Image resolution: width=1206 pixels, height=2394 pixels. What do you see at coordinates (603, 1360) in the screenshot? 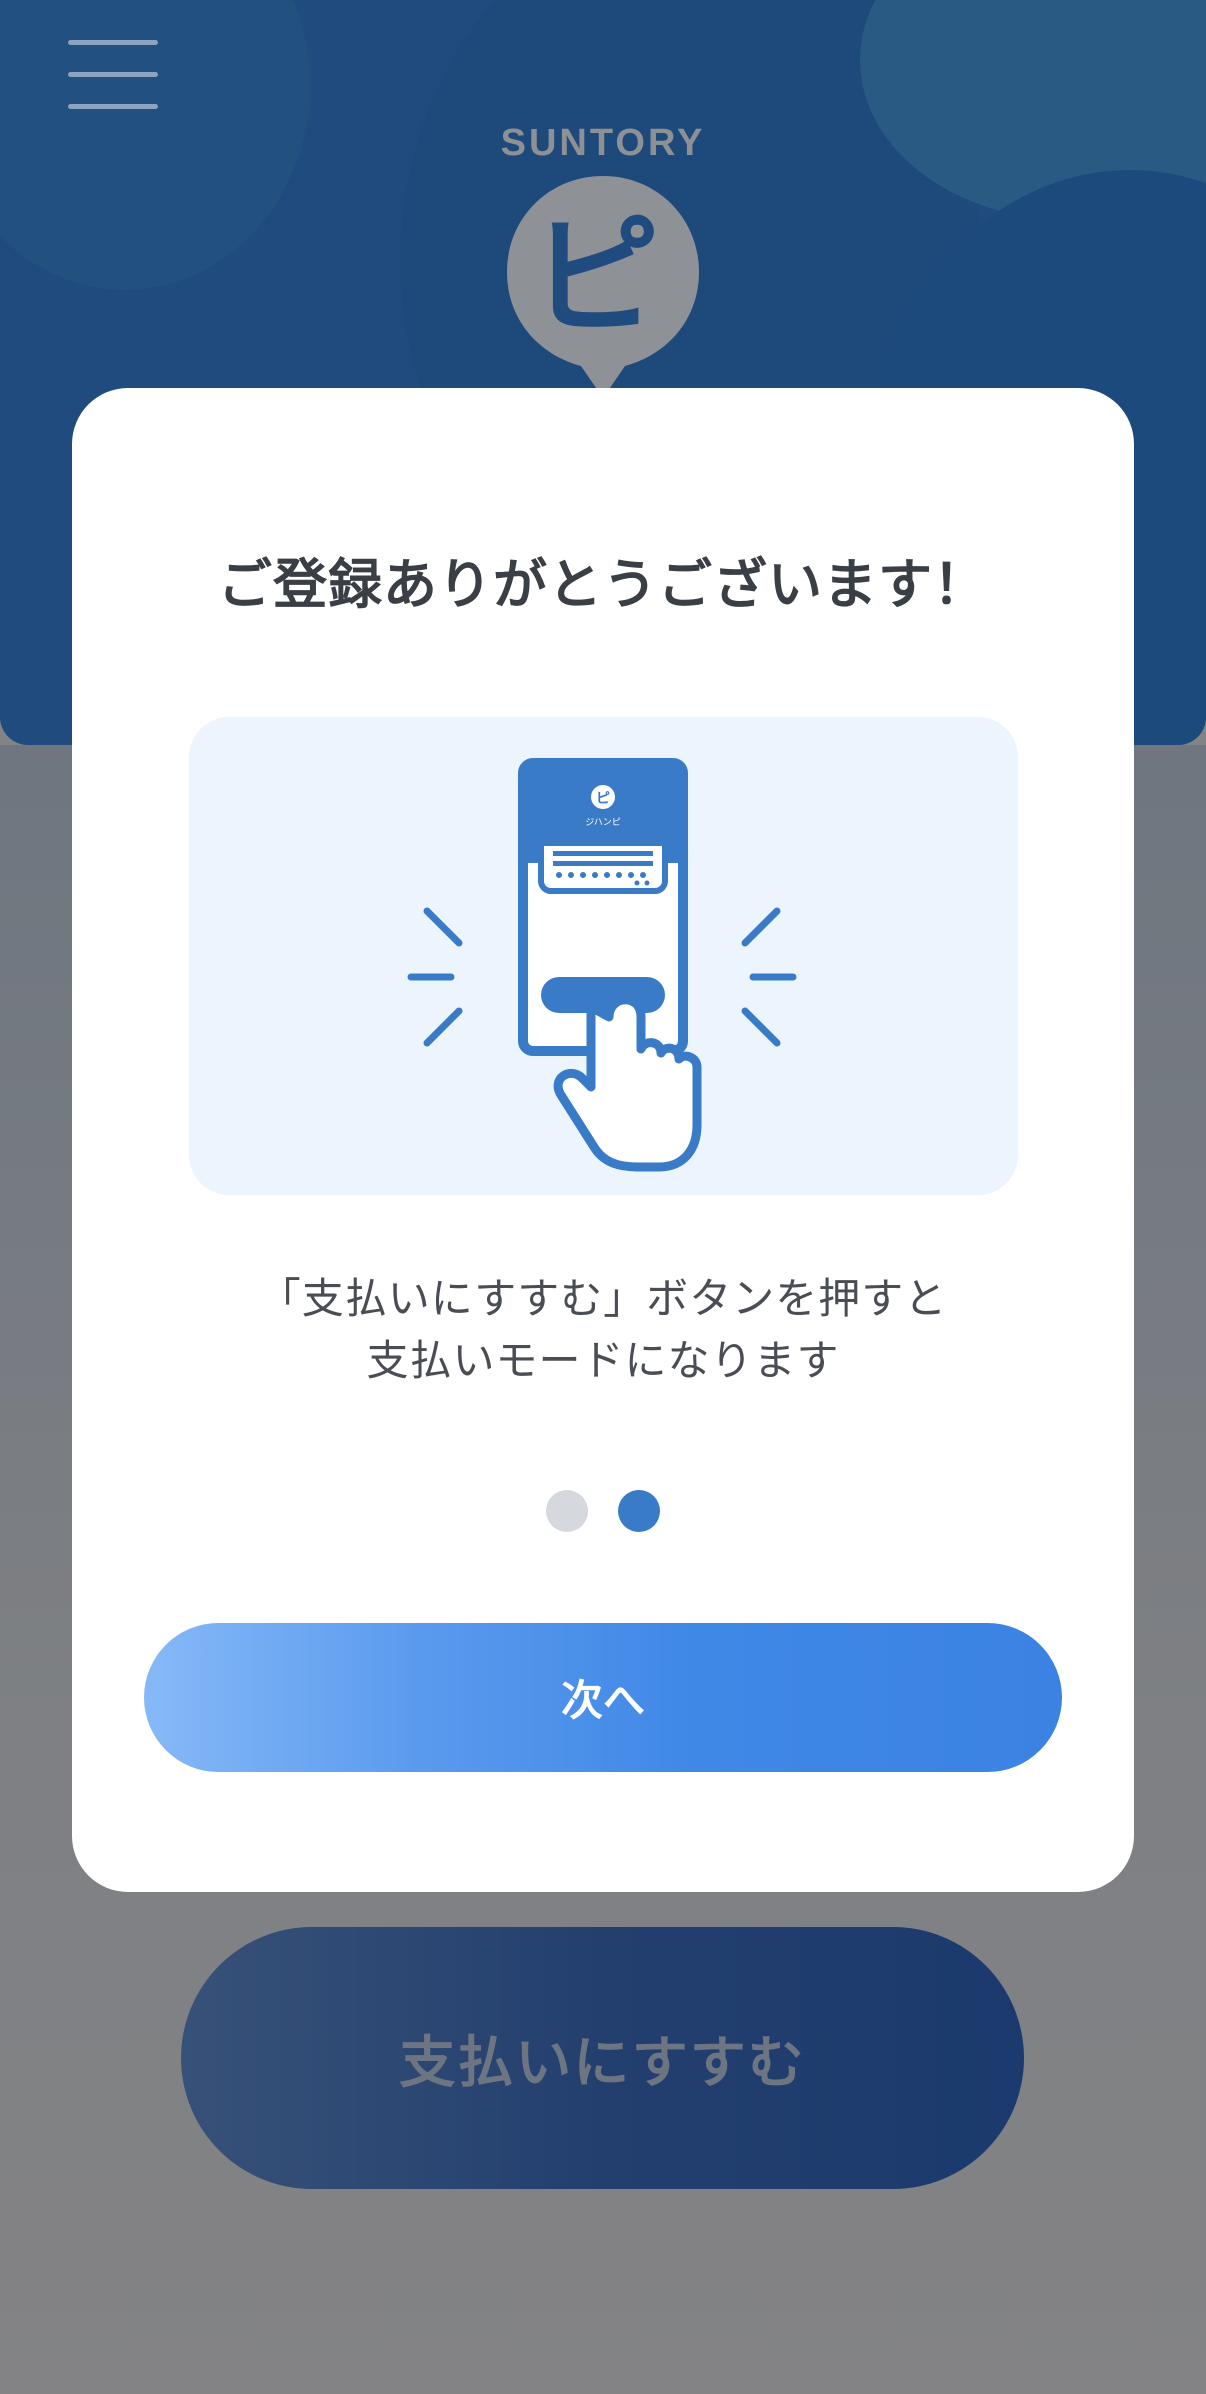
I see `description-line-2: 支払いモードになります` at bounding box center [603, 1360].